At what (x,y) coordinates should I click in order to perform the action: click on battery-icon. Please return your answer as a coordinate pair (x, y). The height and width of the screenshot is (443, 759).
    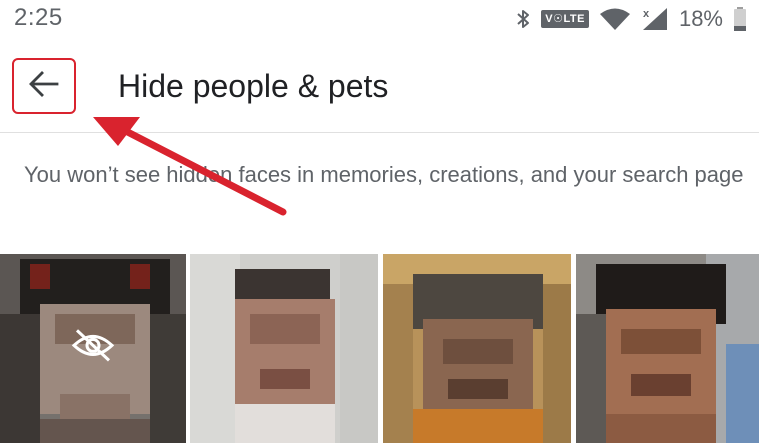
    Looking at the image, I should click on (740, 19).